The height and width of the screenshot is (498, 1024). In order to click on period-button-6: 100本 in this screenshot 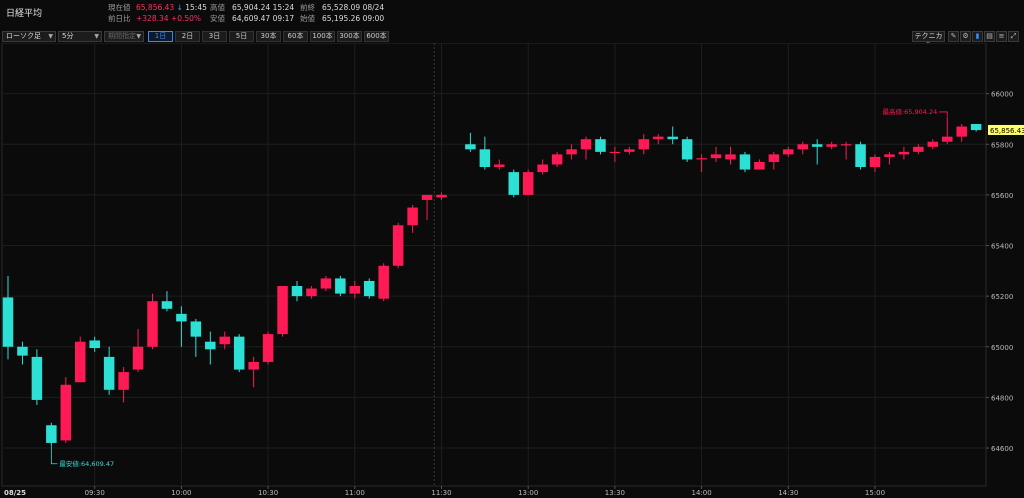, I will do `click(322, 36)`.